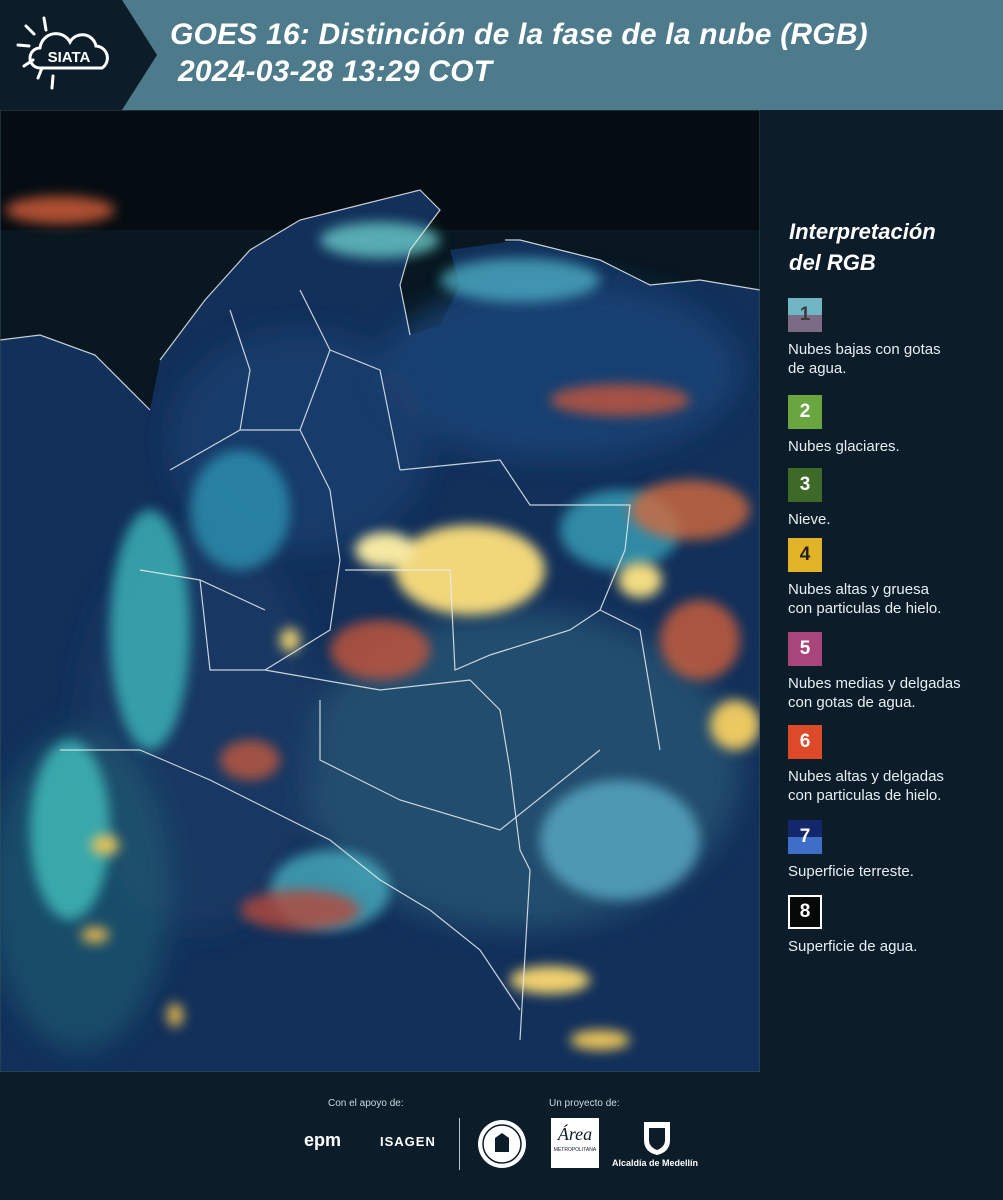  Describe the element at coordinates (69, 57) in the screenshot. I see `siata-logo-text: SIATA` at that location.